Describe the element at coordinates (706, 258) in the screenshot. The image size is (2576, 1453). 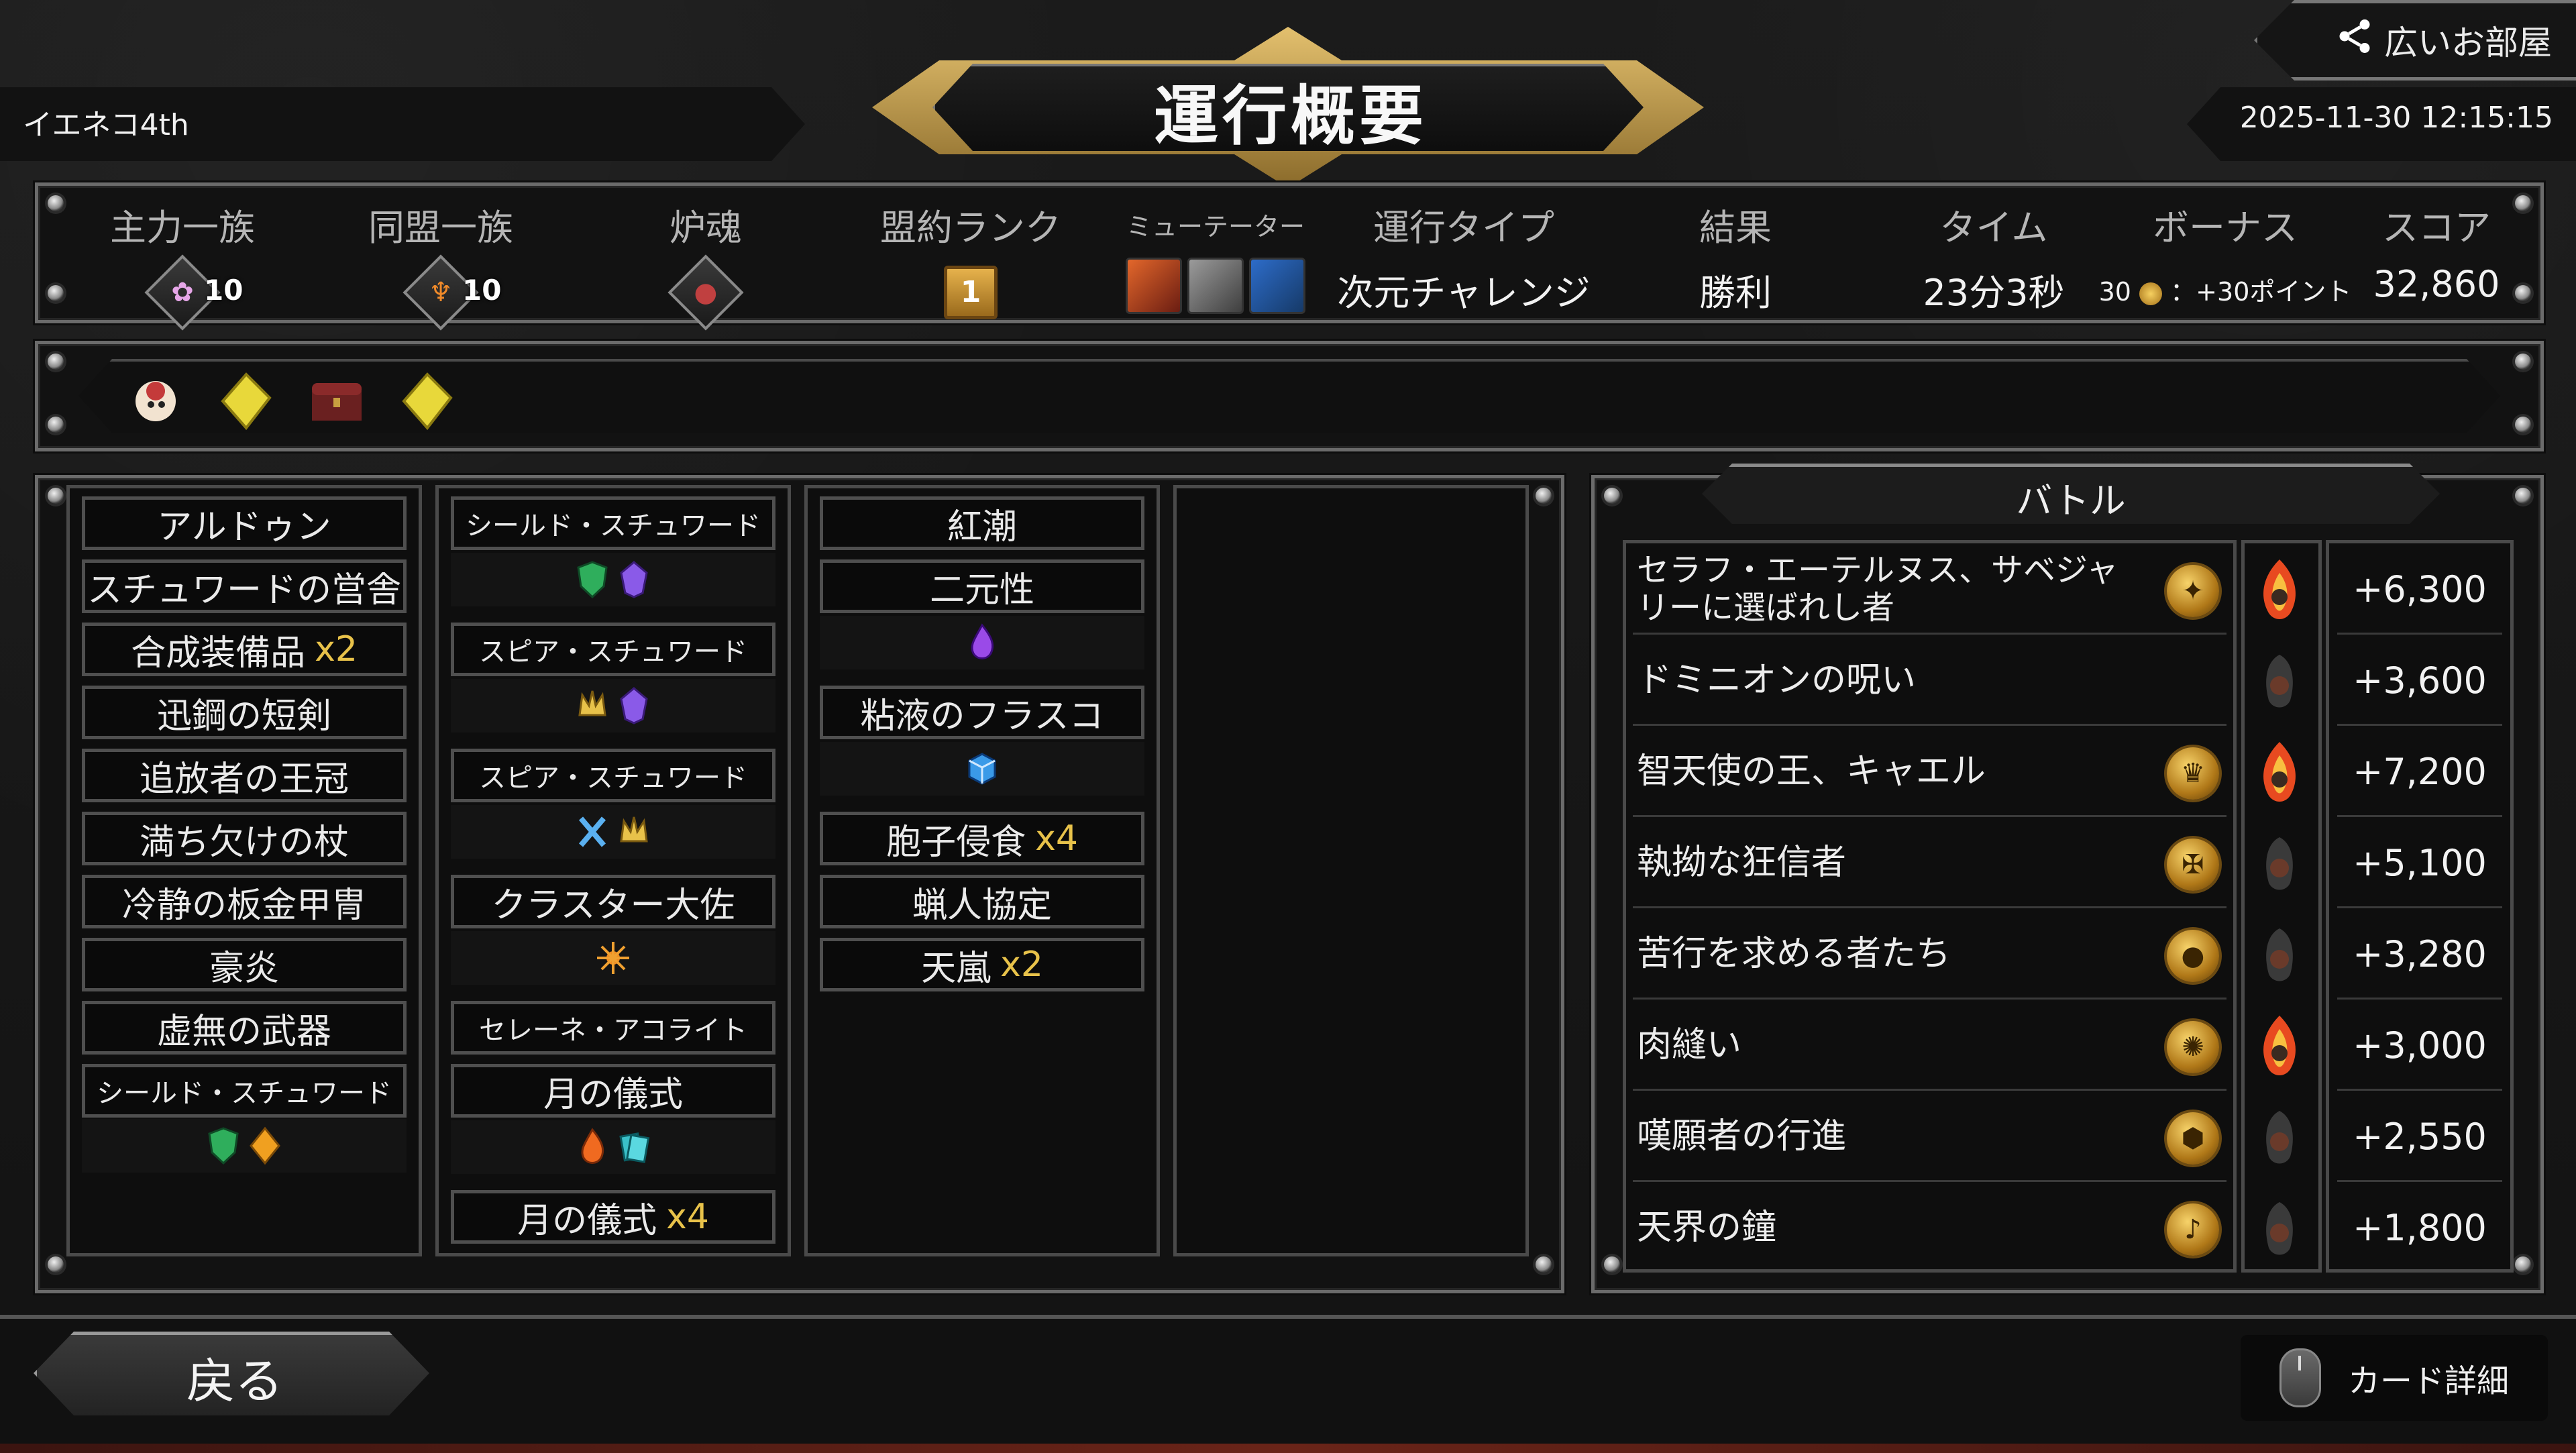
I see `stat-pyre: 炉魂 ●` at that location.